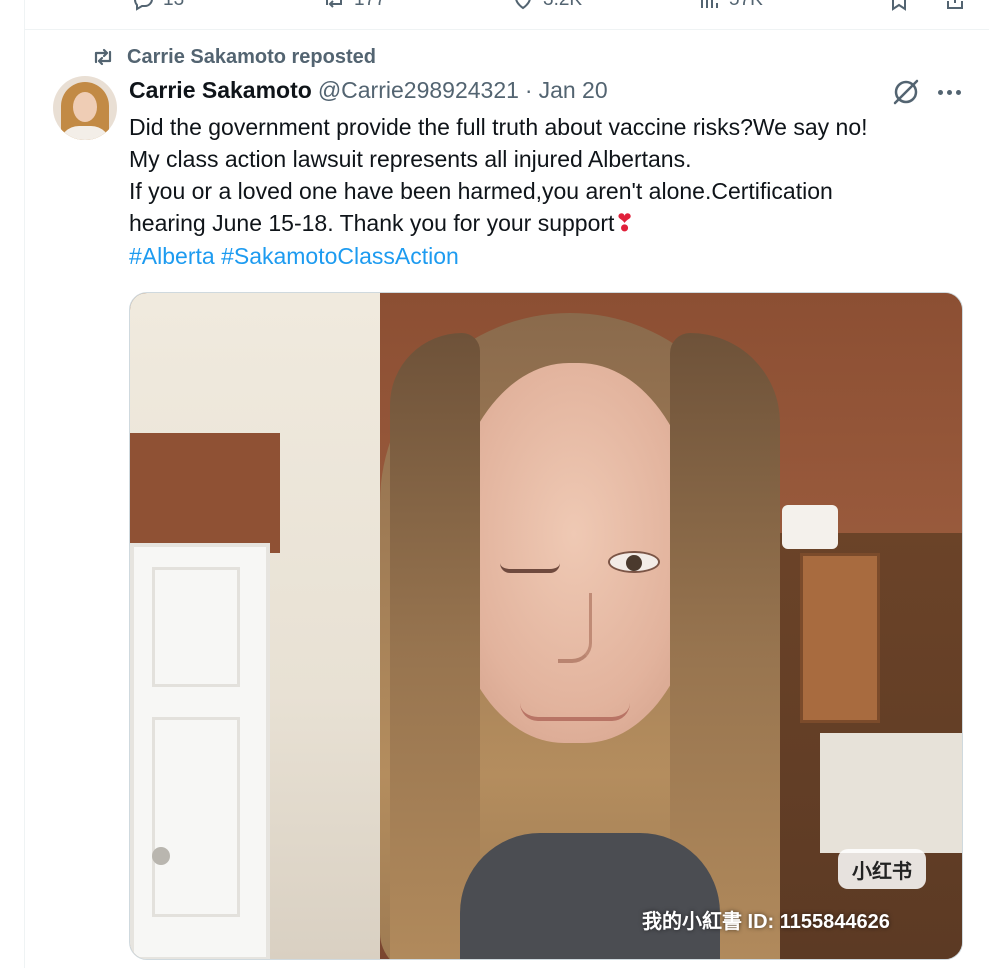 The image size is (989, 968). What do you see at coordinates (340, 256) in the screenshot?
I see `hashtag-link: #SakamotoClassAction` at bounding box center [340, 256].